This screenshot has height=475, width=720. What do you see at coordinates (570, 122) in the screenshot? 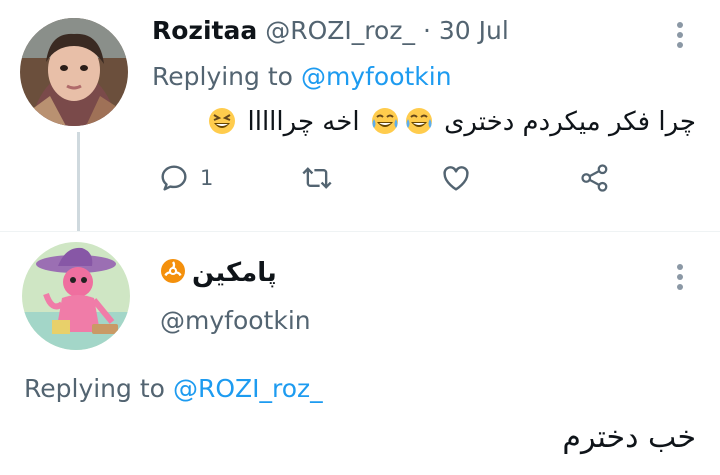
I see `tweet-text-part1: چرا فکر میکردم دختری` at bounding box center [570, 122].